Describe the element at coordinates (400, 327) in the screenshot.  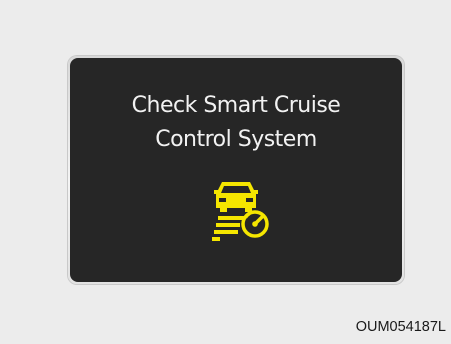
I see `image-reference-code: OUM054187L` at that location.